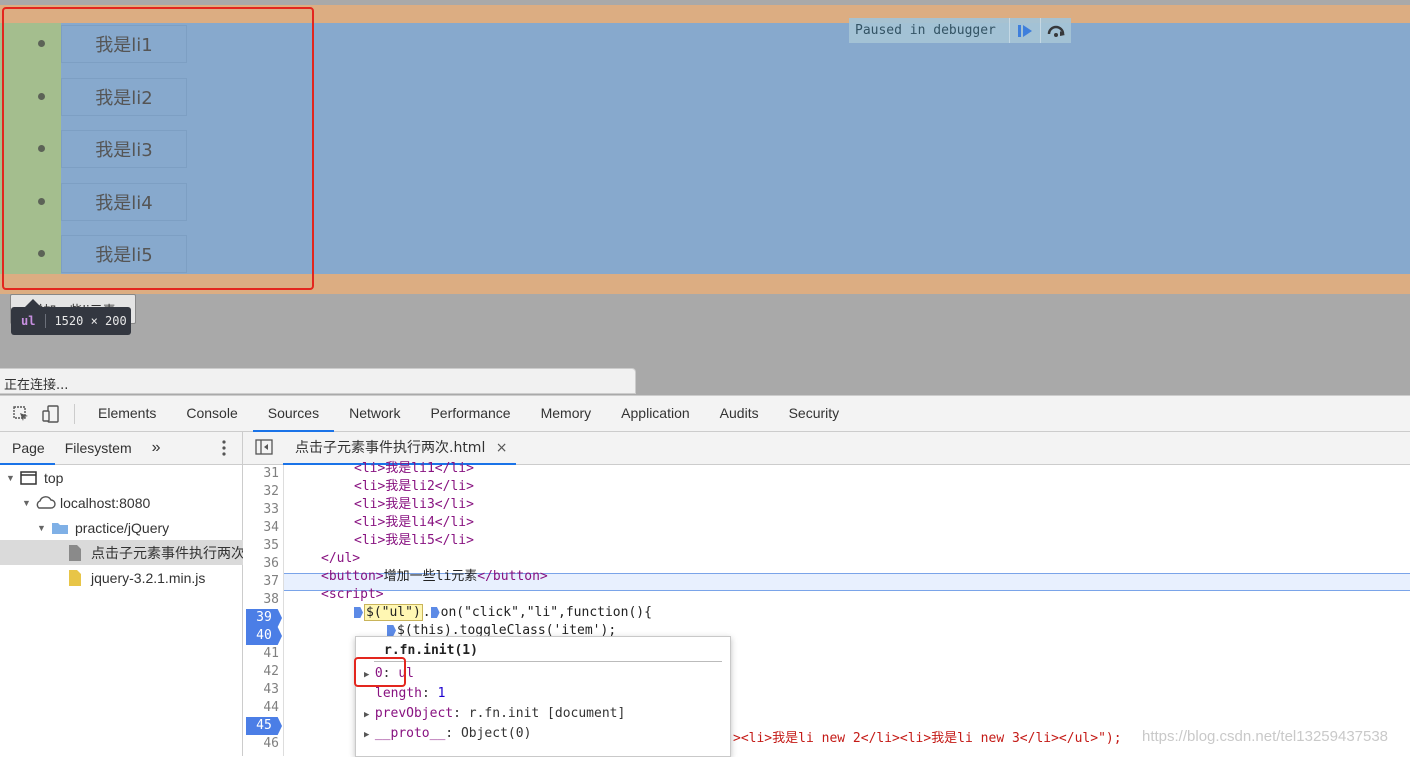  Describe the element at coordinates (261, 510) in the screenshot. I see `line-number: 33` at that location.